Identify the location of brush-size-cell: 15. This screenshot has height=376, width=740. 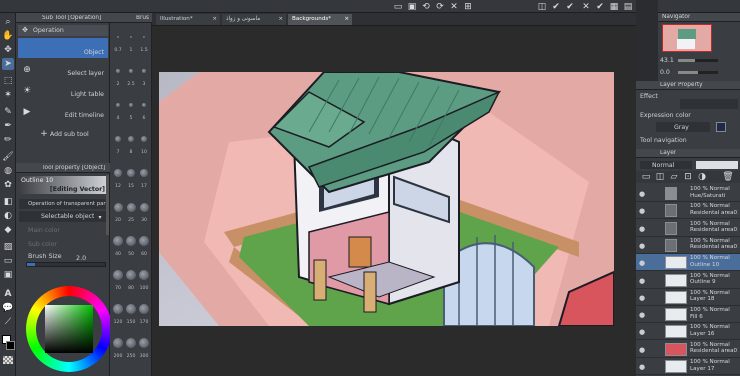
(131, 177).